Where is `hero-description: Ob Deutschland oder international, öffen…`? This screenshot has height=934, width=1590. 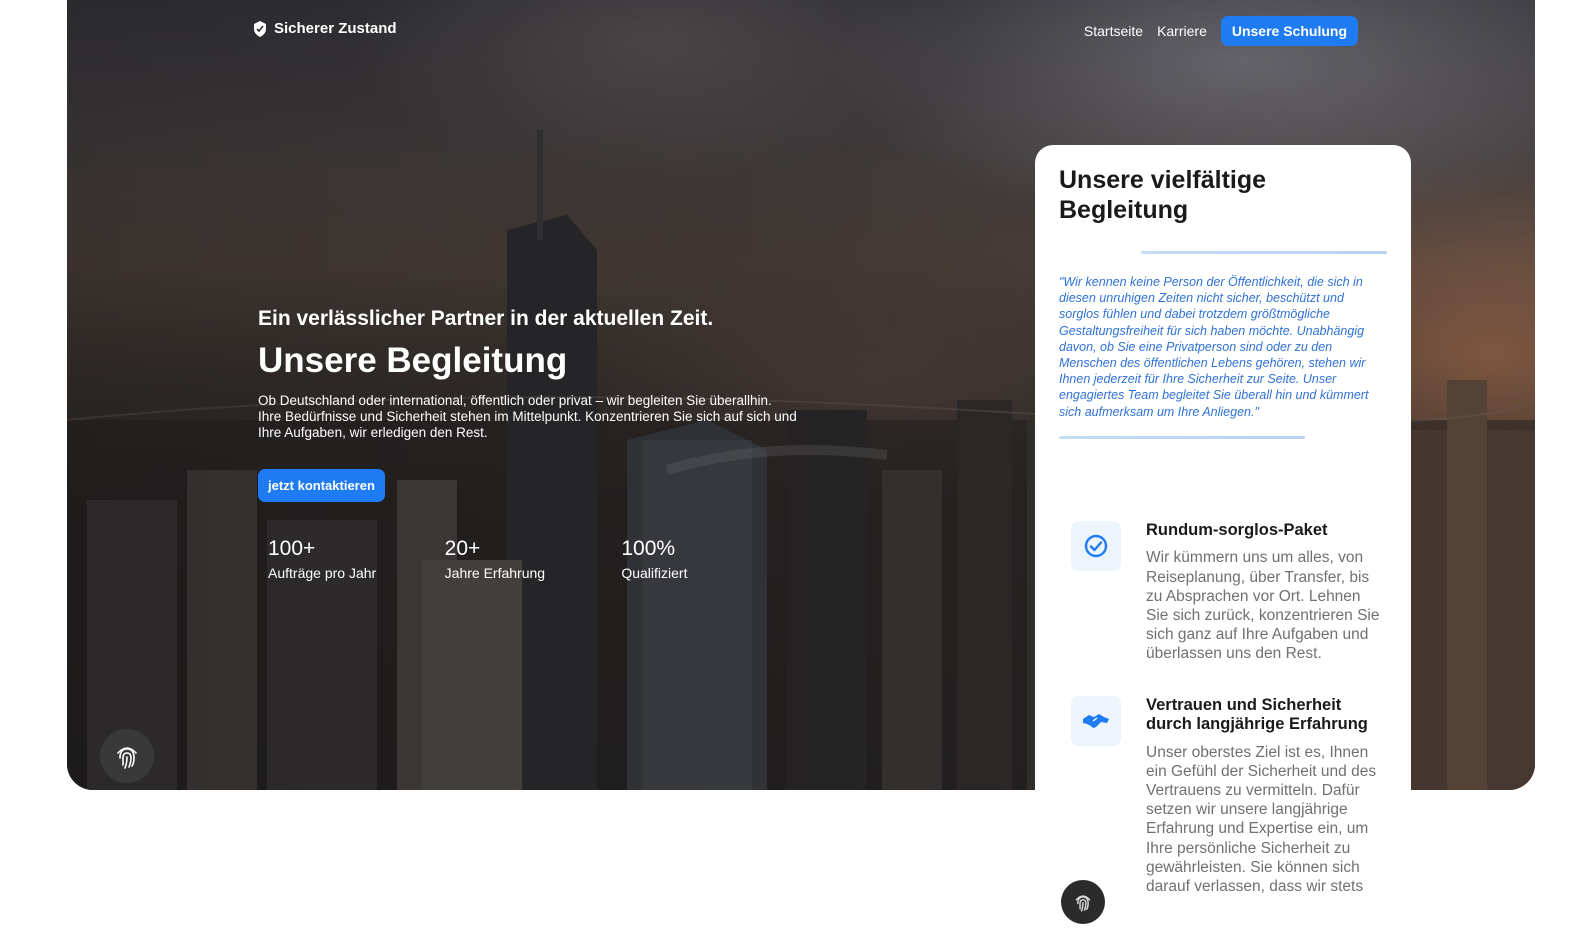 hero-description: Ob Deutschland oder international, öffen… is located at coordinates (527, 416).